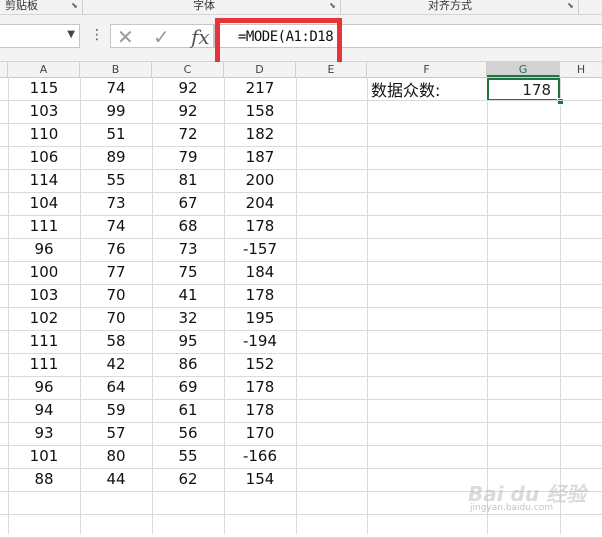 This screenshot has height=538, width=602. Describe the element at coordinates (116, 111) in the screenshot. I see `table-cell: 99` at that location.